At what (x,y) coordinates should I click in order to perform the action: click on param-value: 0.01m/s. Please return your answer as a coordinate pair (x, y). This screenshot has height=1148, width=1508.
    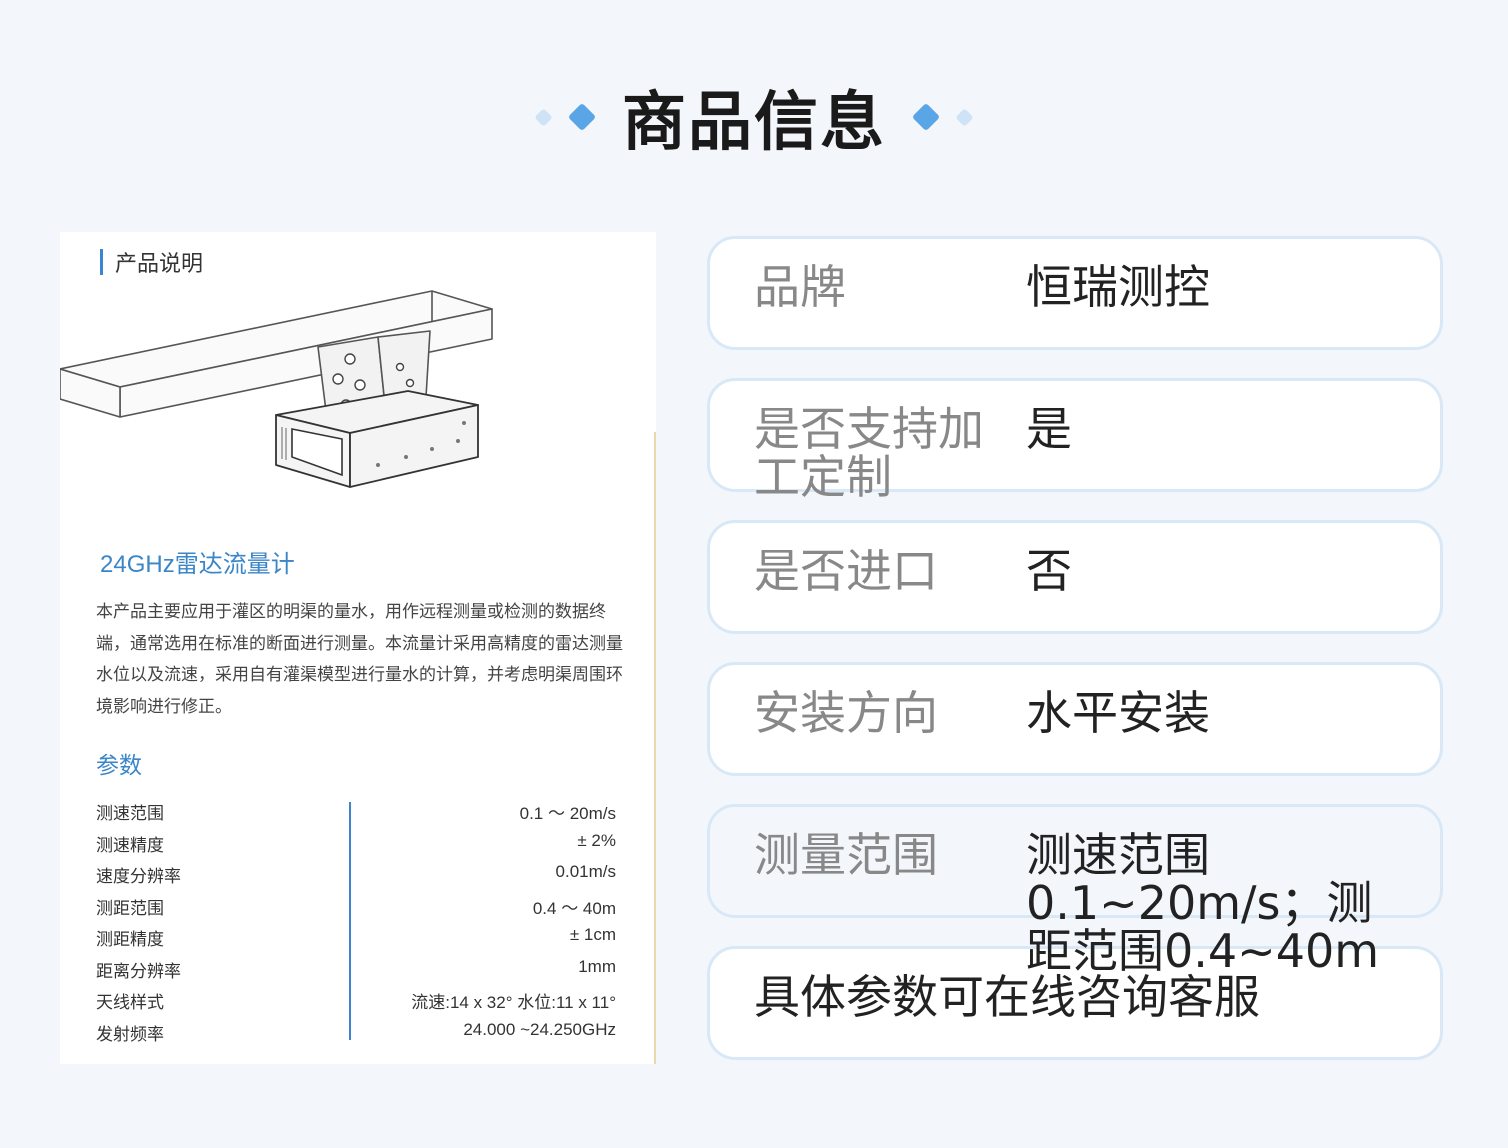
    Looking at the image, I should click on (585, 871).